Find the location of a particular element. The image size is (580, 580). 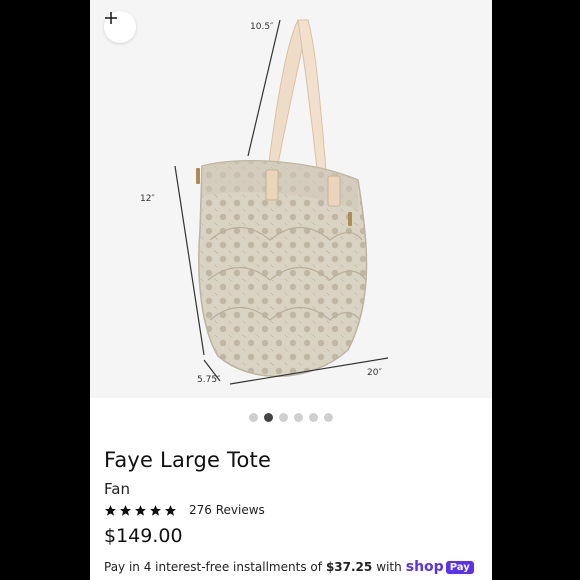

installments-with: with is located at coordinates (389, 567).